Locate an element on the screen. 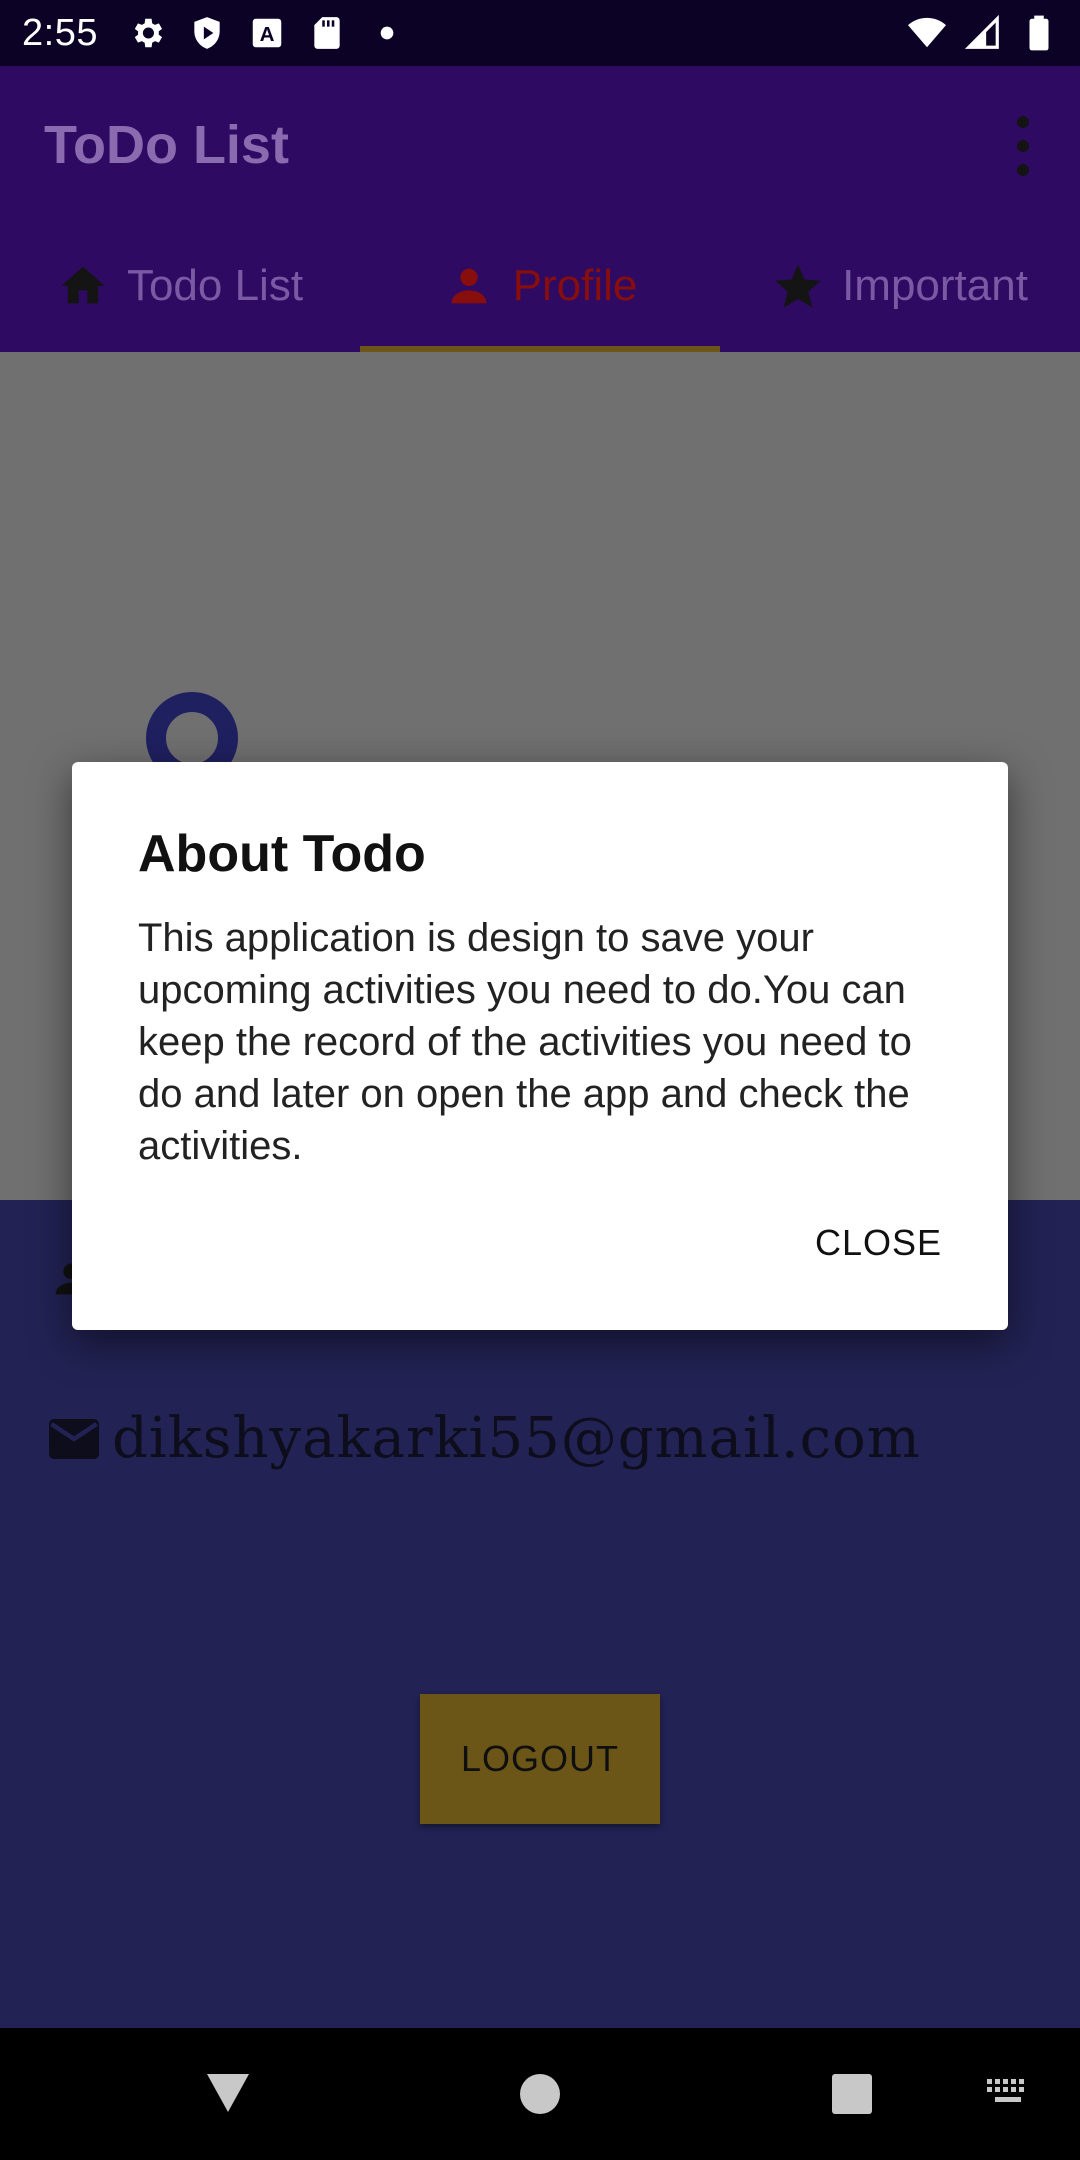 The width and height of the screenshot is (1080, 2160). app-bar: ToDo List Todo List Profile Important is located at coordinates (540, 209).